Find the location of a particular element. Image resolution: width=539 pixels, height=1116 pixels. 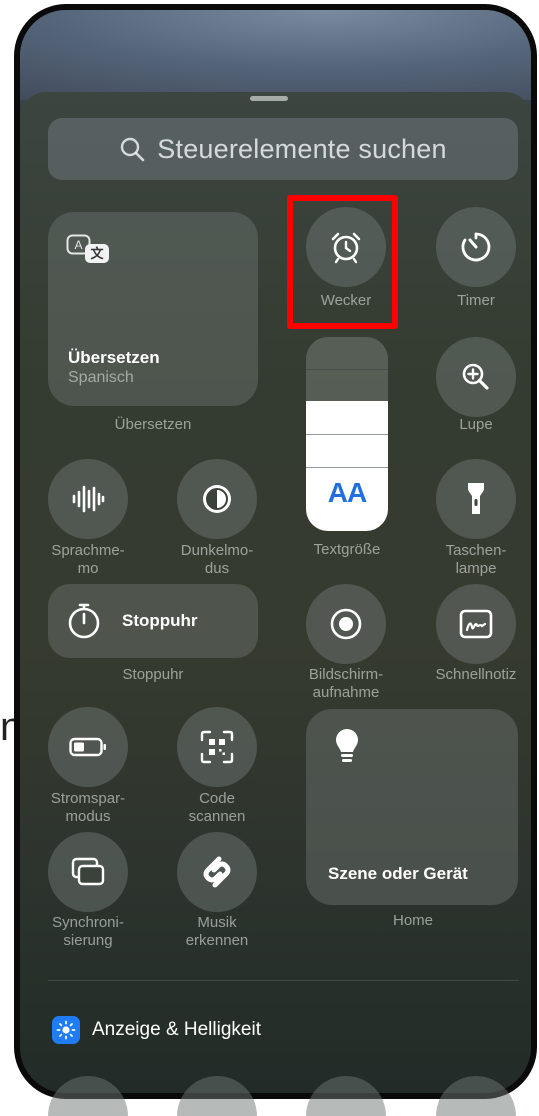

screen-recording-button is located at coordinates (346, 624).